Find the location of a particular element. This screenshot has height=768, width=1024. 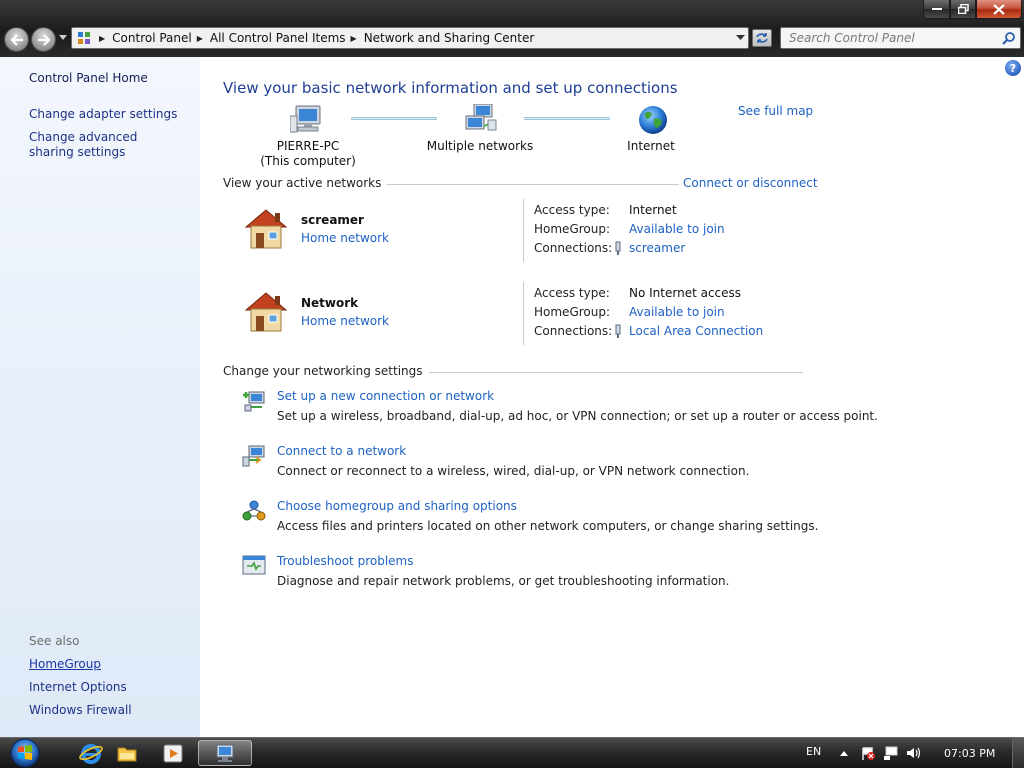

address-history-dropdown-icon is located at coordinates (740, 38).